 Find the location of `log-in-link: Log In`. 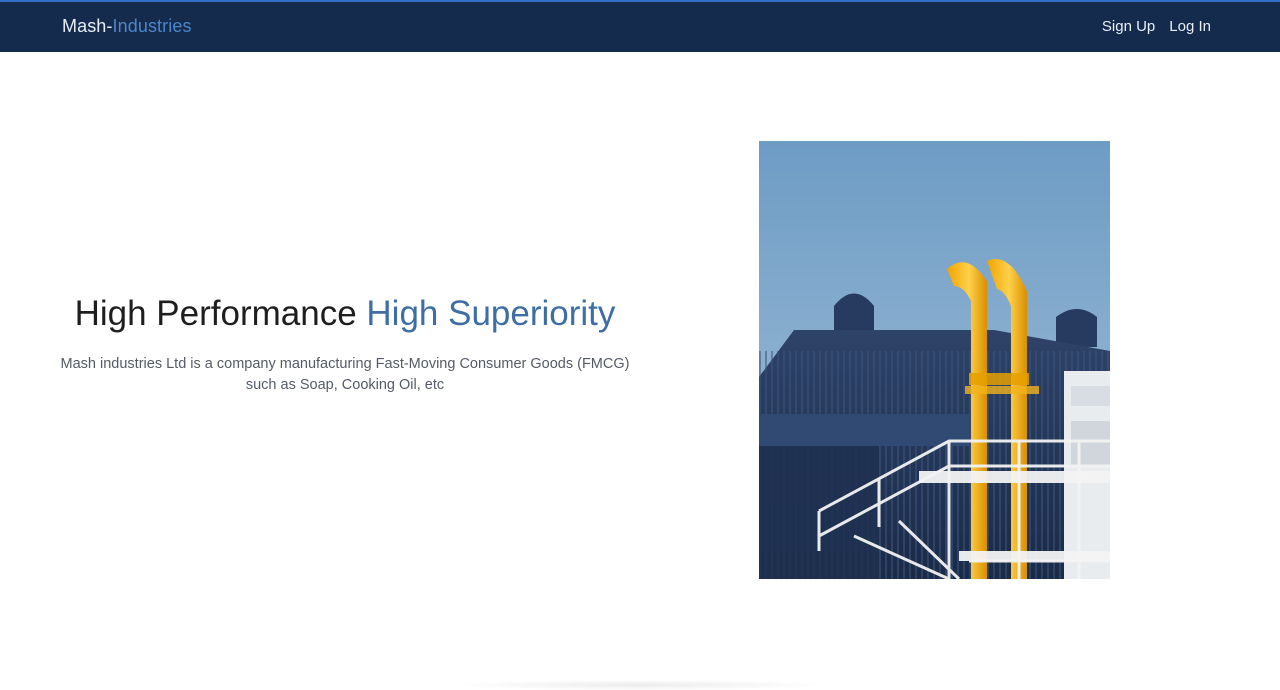

log-in-link: Log In is located at coordinates (1190, 26).